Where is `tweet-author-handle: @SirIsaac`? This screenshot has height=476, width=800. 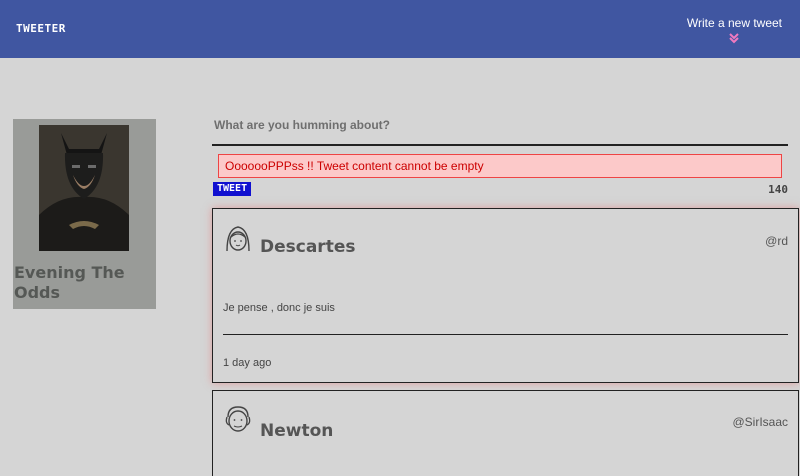 tweet-author-handle: @SirIsaac is located at coordinates (760, 422).